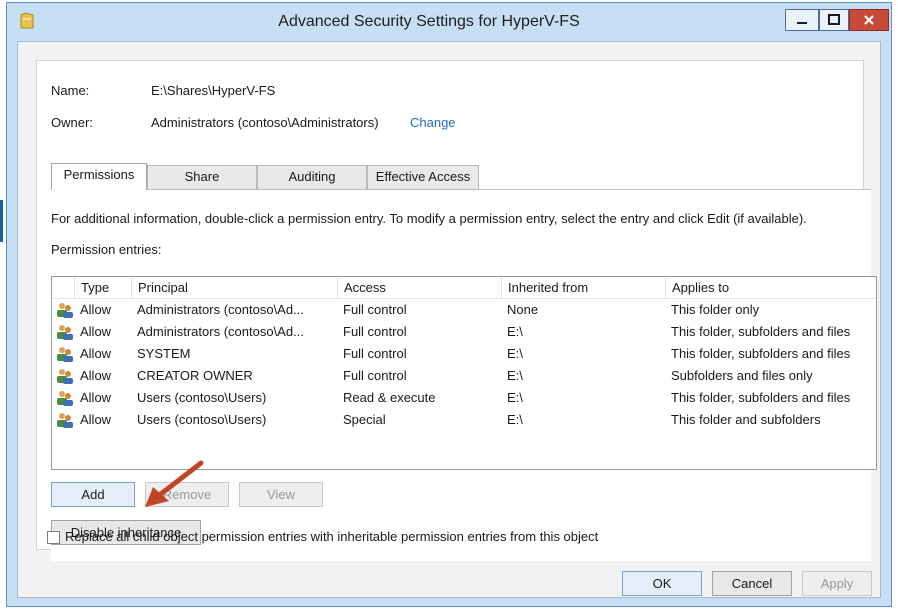 This screenshot has width=898, height=611. I want to click on replace-child-permissions-checkbox, so click(53, 537).